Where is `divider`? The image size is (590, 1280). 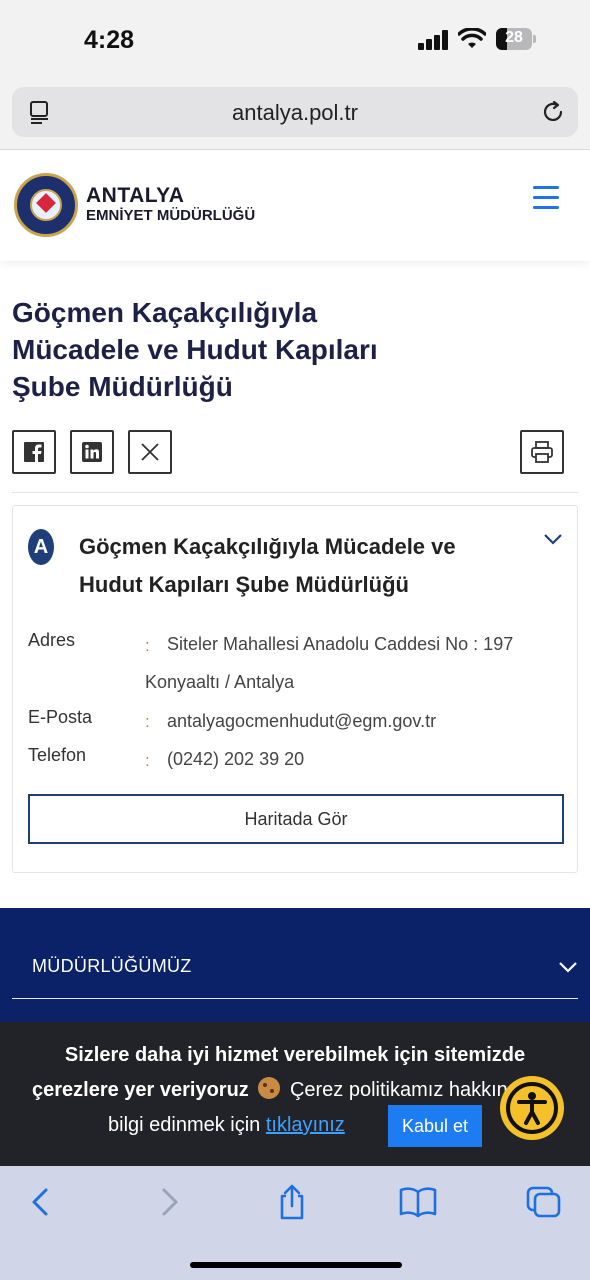 divider is located at coordinates (295, 492).